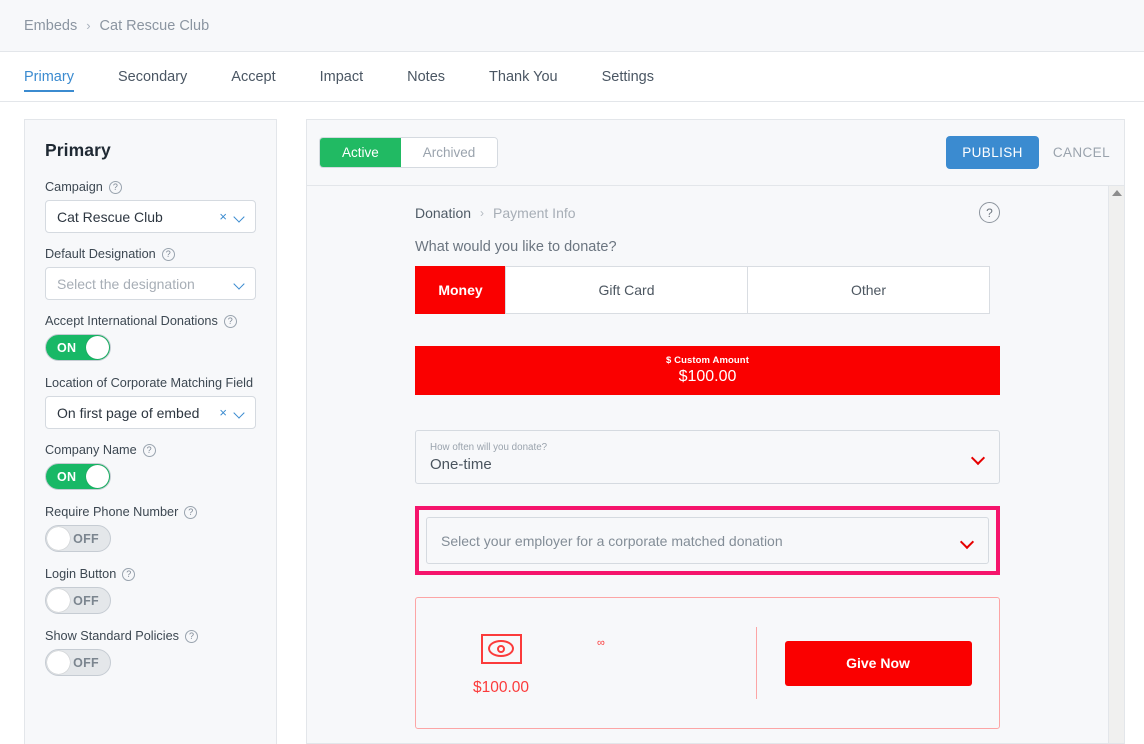 The width and height of the screenshot is (1144, 744). Describe the element at coordinates (516, 247) in the screenshot. I see `donation-type-question: What would you like to donate?` at that location.